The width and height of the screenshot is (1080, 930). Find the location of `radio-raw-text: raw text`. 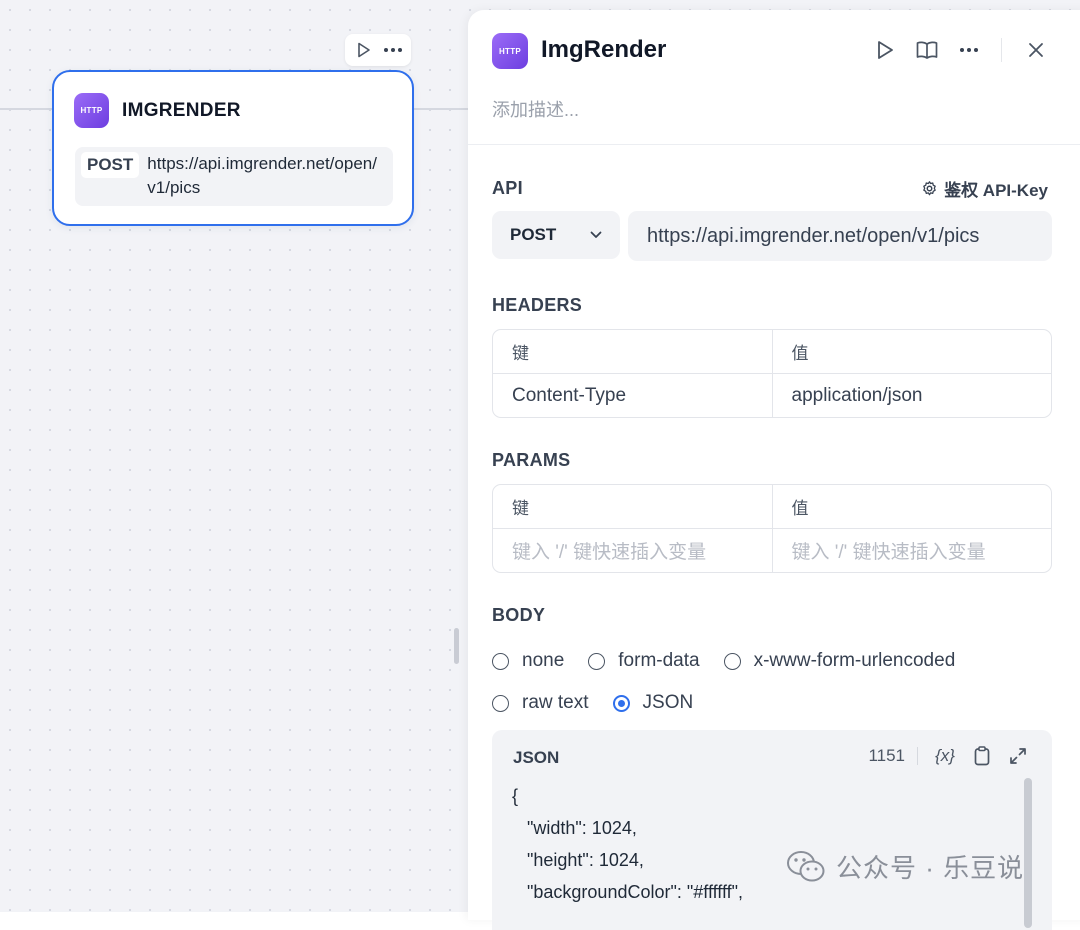

radio-raw-text: raw text is located at coordinates (540, 703).